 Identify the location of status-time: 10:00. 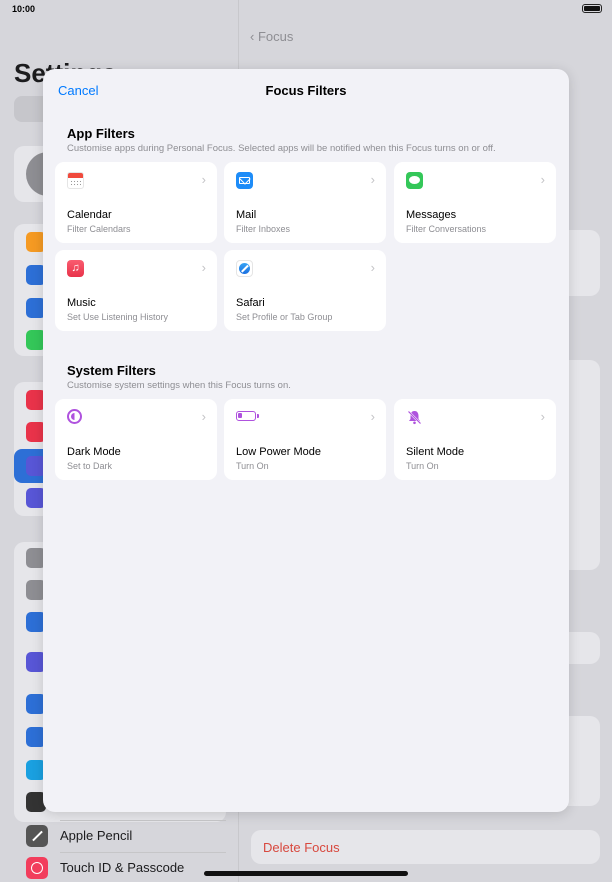
(24, 9).